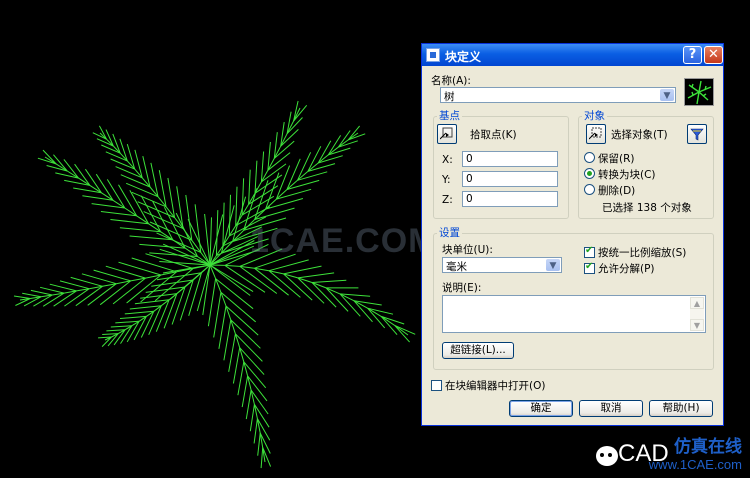 The width and height of the screenshot is (750, 478). What do you see at coordinates (449, 115) in the screenshot?
I see `base-point-group-title: 基点` at bounding box center [449, 115].